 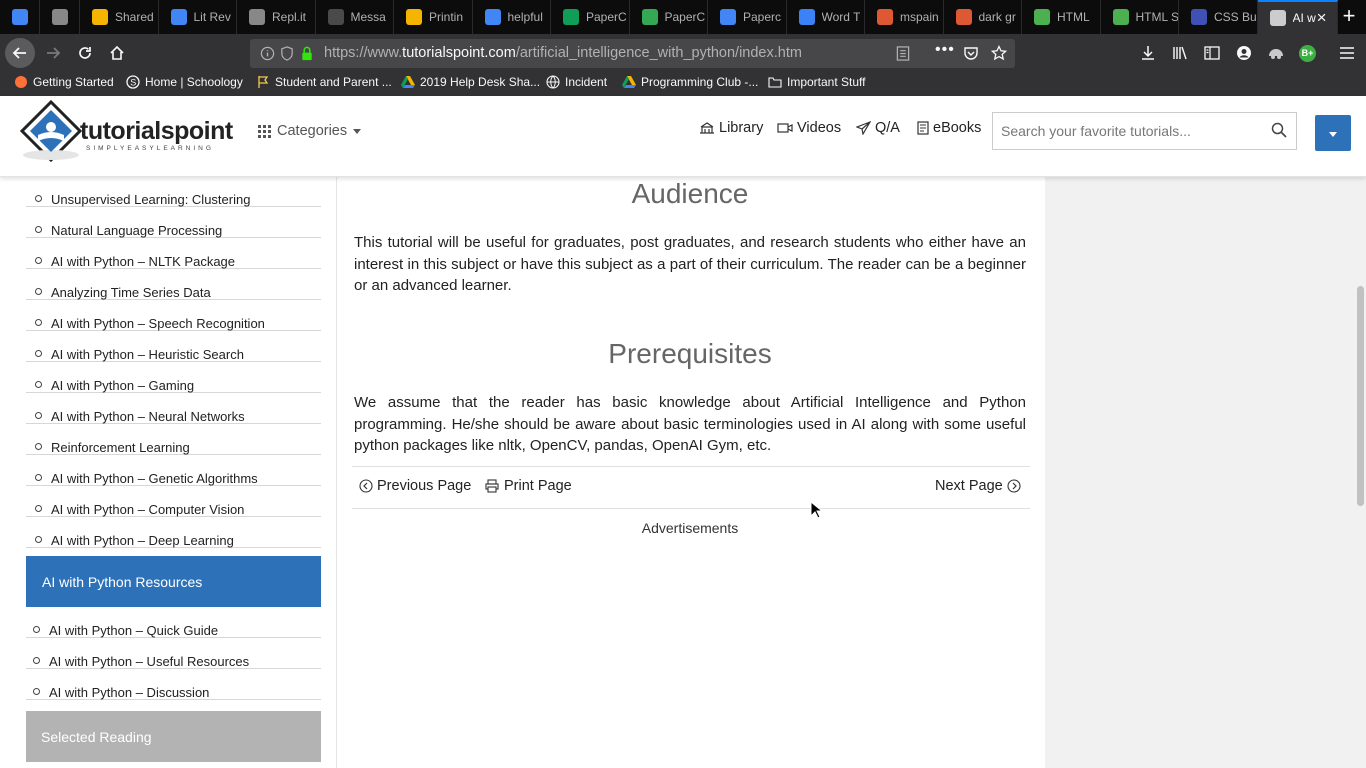 I want to click on bookmark-item: Important Stuff, so click(x=817, y=82).